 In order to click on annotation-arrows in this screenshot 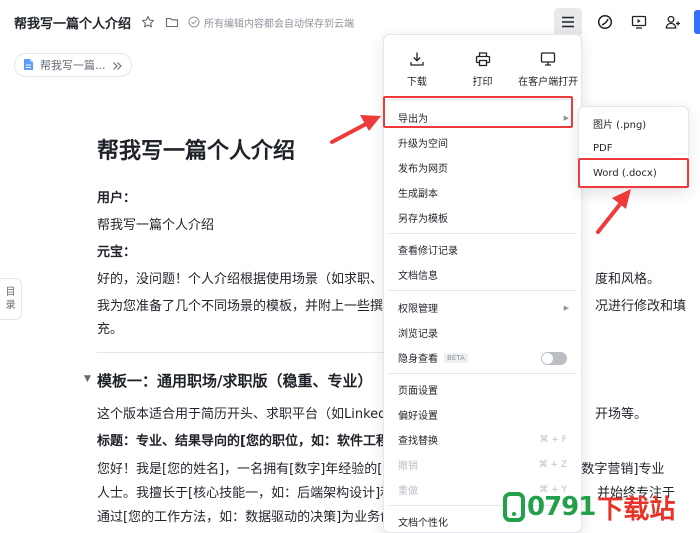, I will do `click(480, 174)`.